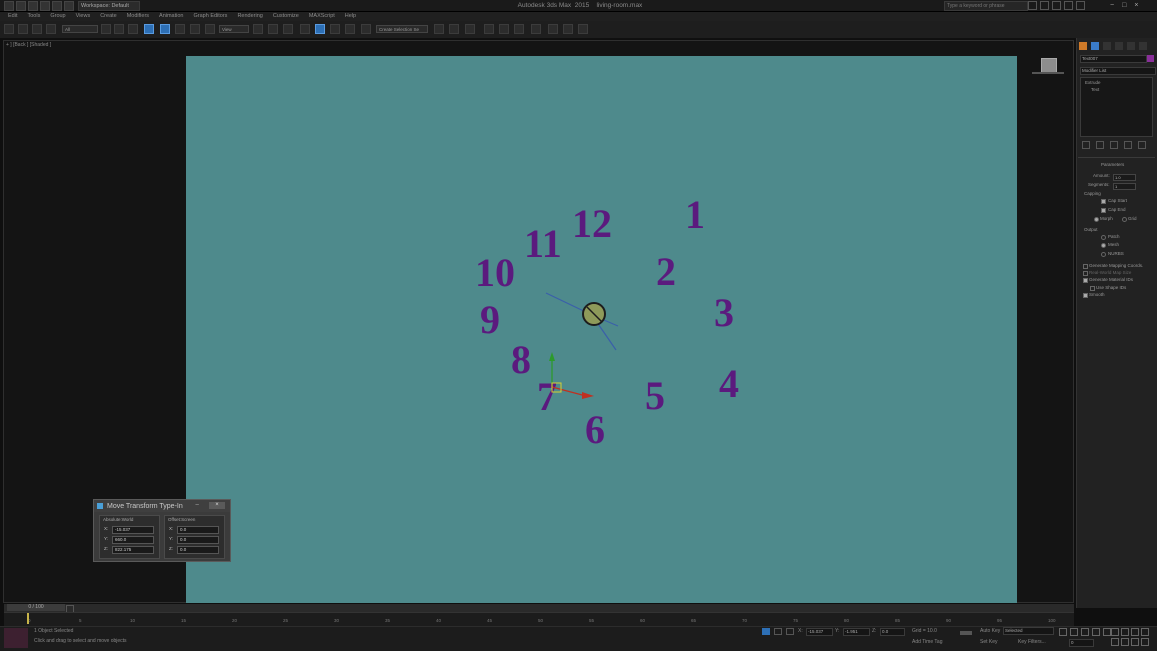  I want to click on current-frame-field: 0, so click(1081, 643).